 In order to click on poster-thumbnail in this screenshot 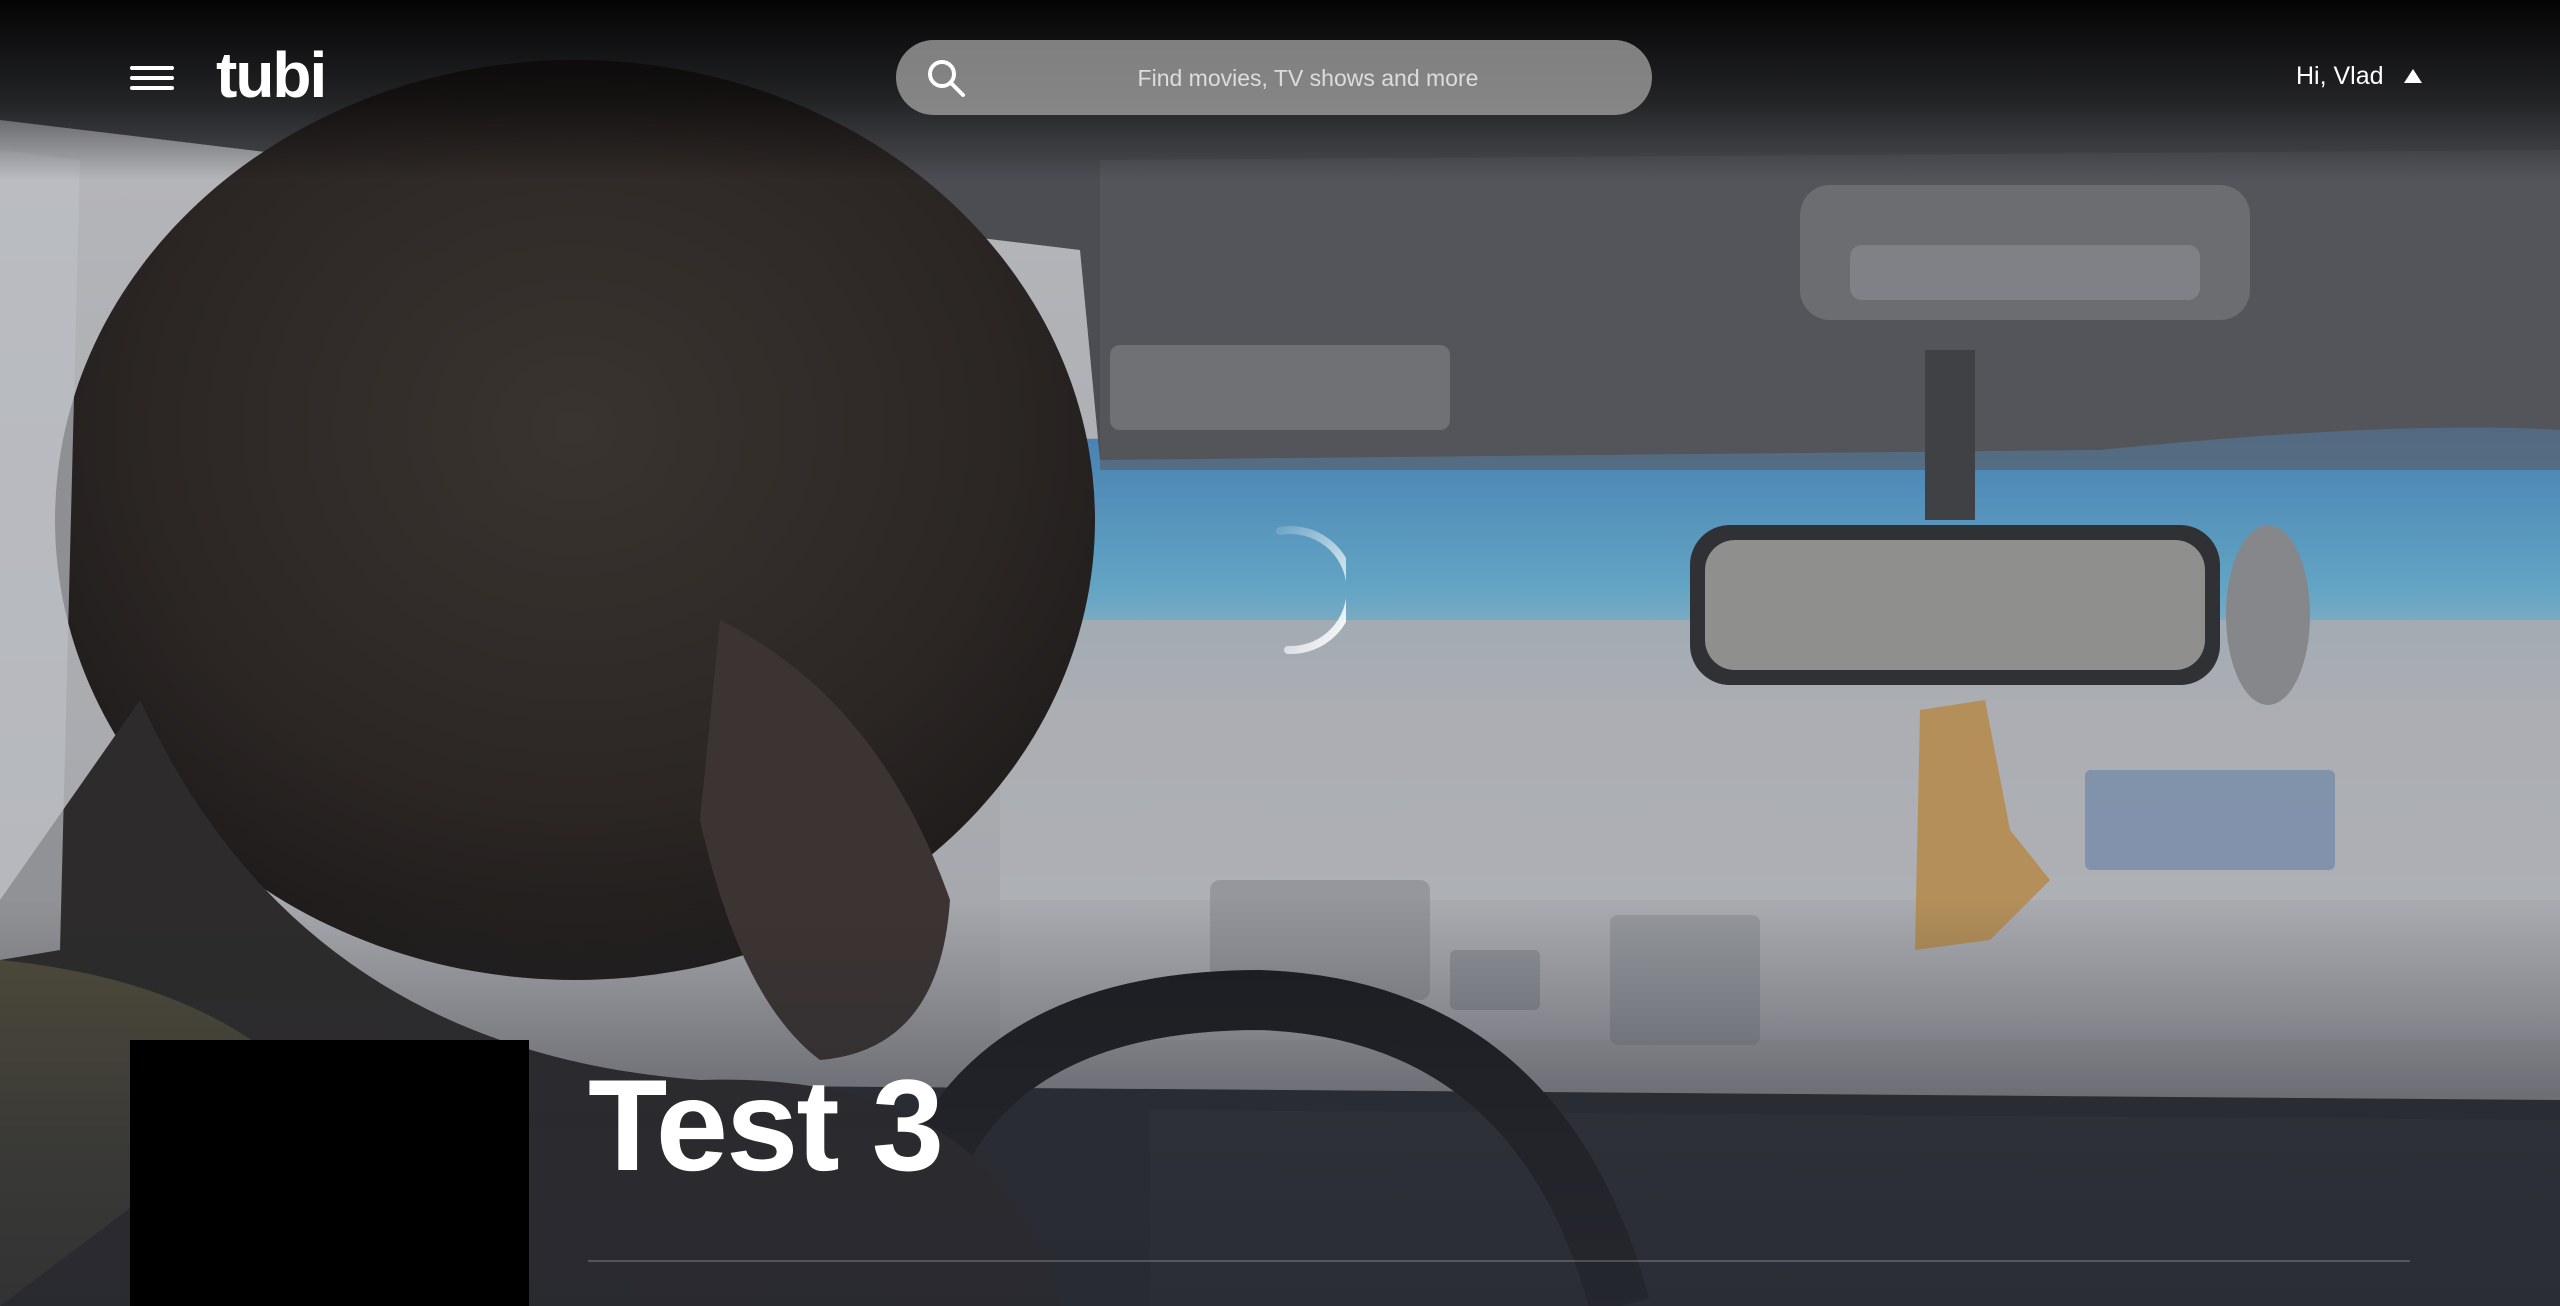, I will do `click(329, 1173)`.